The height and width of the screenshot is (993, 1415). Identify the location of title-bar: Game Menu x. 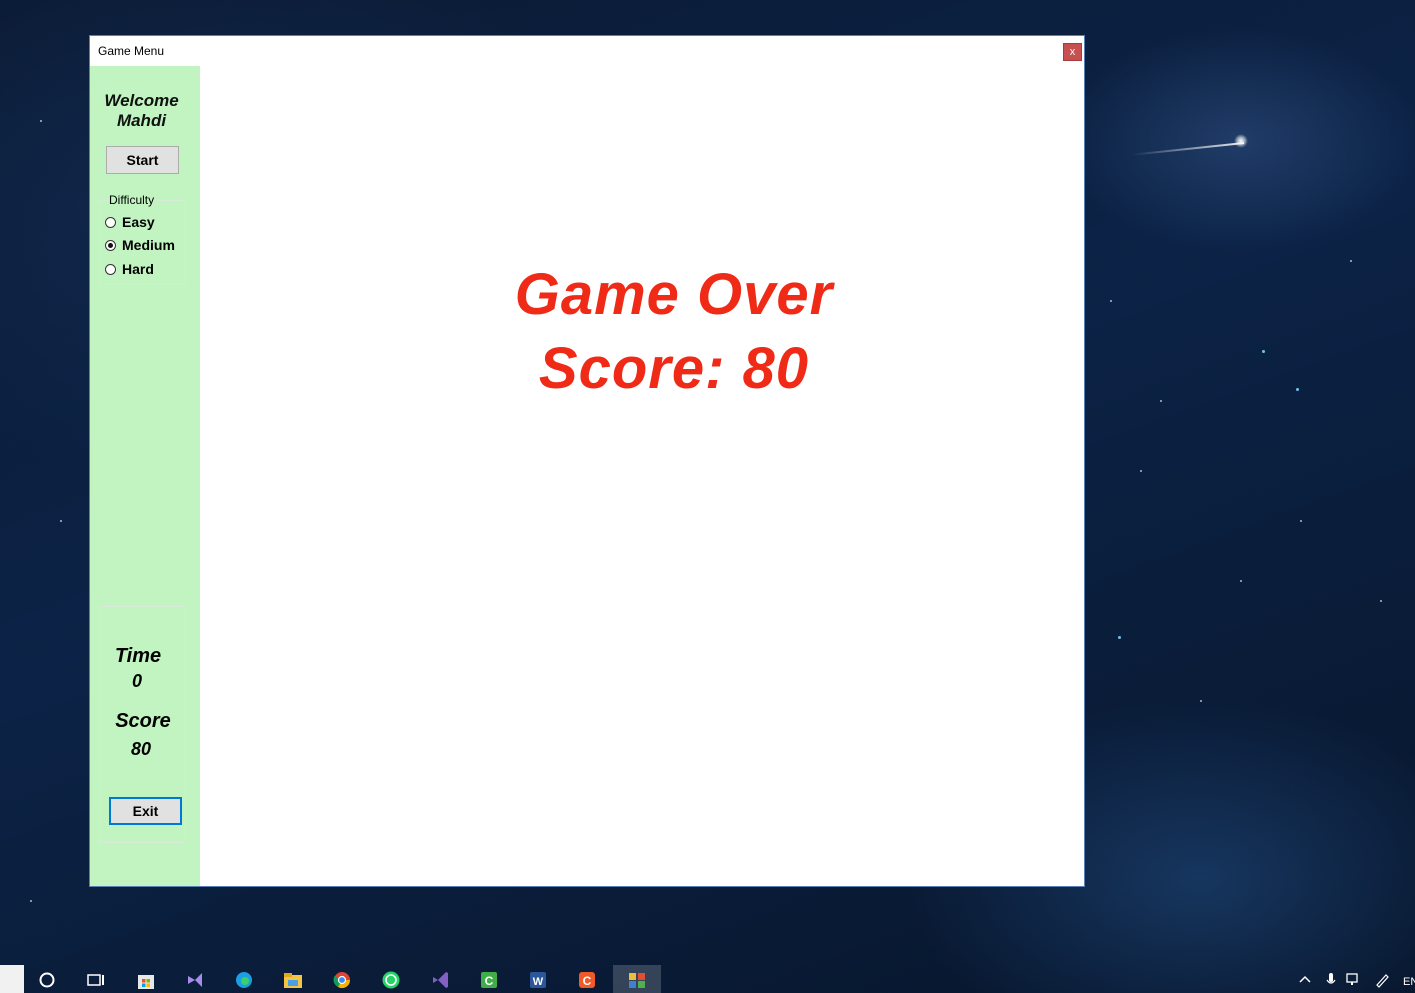
(587, 51).